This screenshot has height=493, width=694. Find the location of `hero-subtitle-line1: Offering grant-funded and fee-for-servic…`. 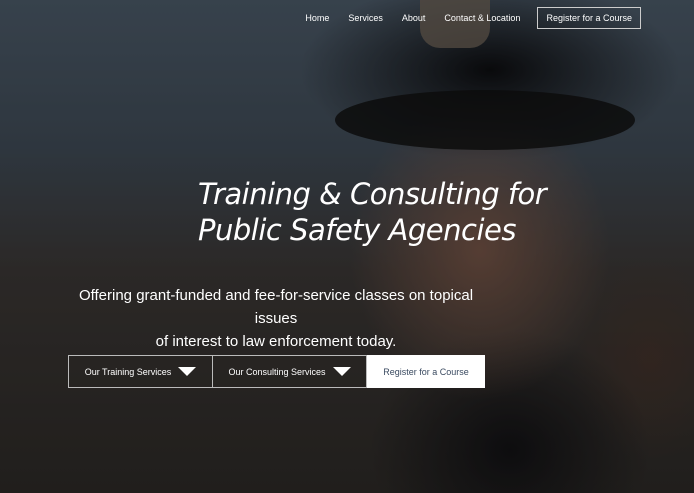

hero-subtitle-line1: Offering grant-funded and fee-for-servic… is located at coordinates (276, 307).